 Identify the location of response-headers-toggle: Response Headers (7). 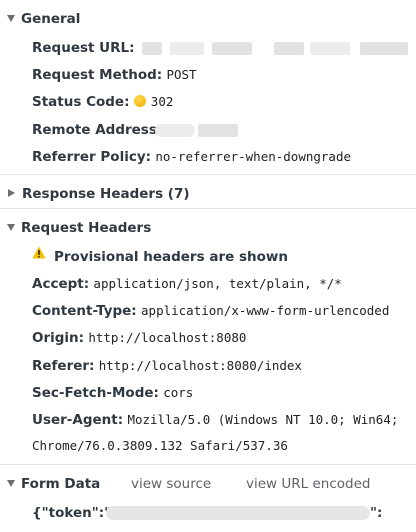
(95, 194).